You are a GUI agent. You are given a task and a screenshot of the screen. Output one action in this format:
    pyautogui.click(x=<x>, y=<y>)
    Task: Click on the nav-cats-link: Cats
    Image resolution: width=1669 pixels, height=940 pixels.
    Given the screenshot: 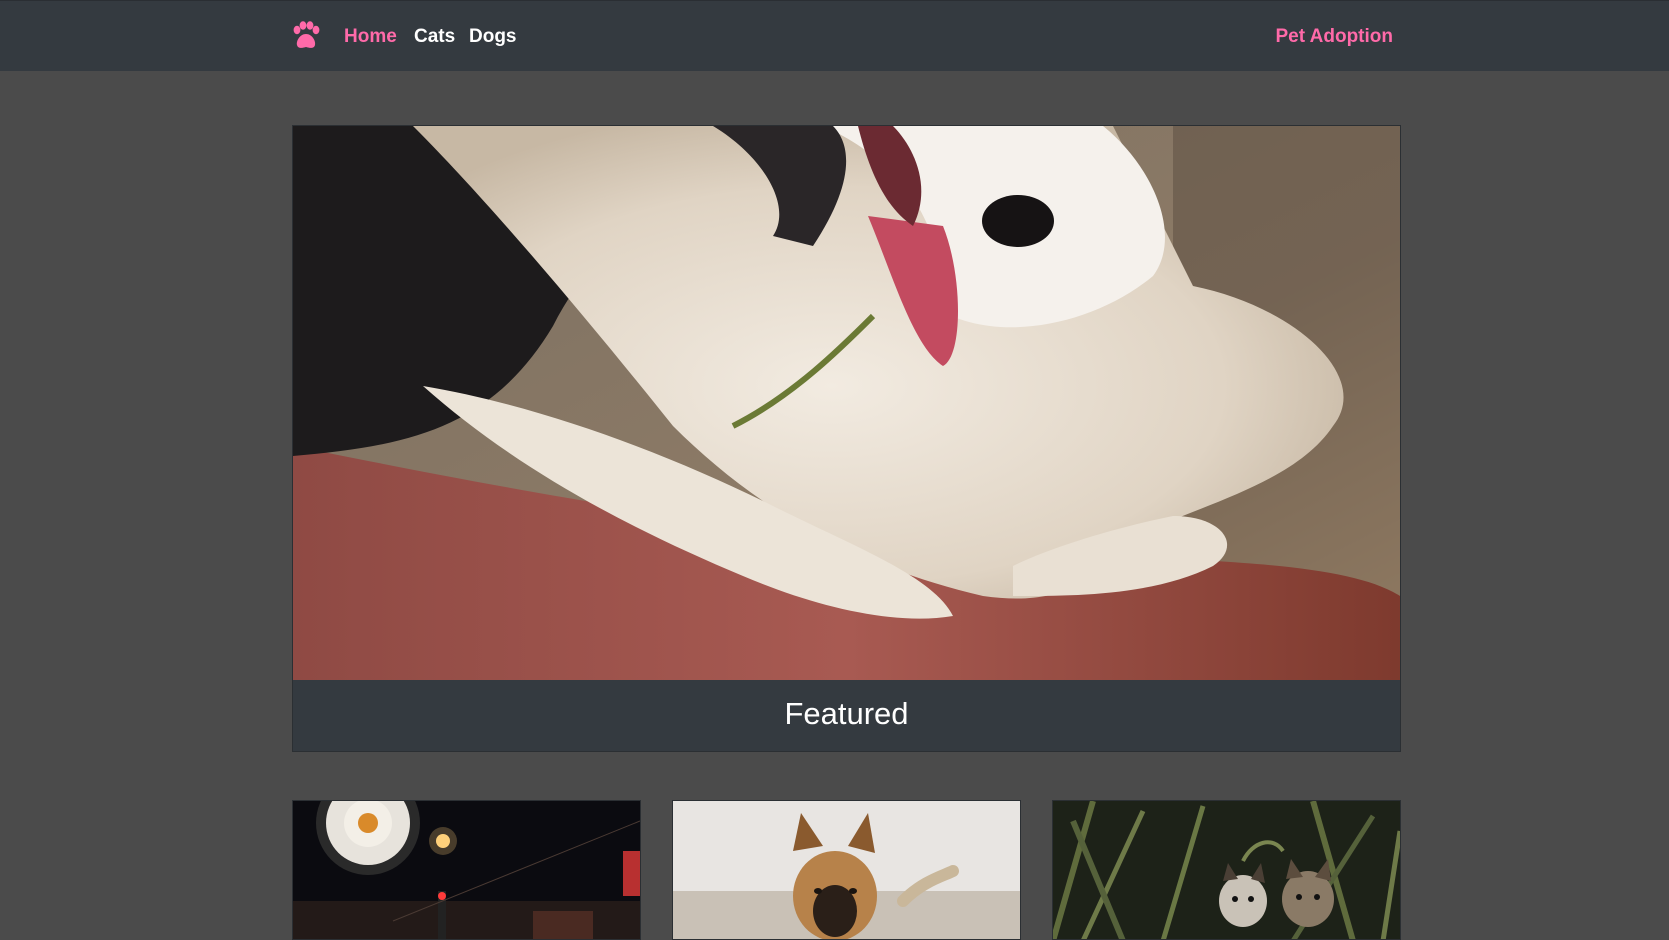 What is the action you would take?
    pyautogui.click(x=434, y=37)
    